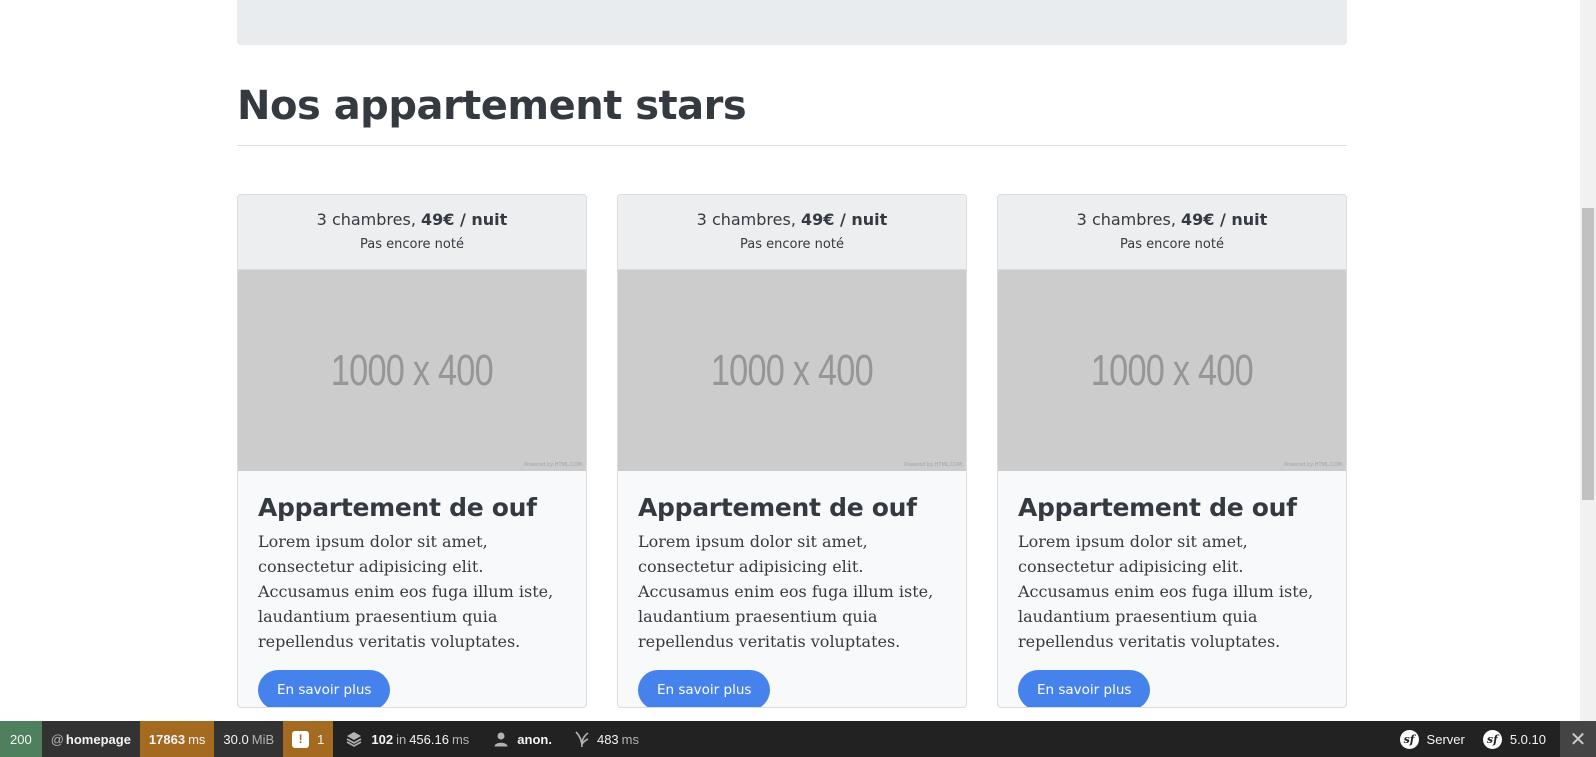 The image size is (1596, 757). What do you see at coordinates (98, 739) in the screenshot?
I see `route-name: homepage` at bounding box center [98, 739].